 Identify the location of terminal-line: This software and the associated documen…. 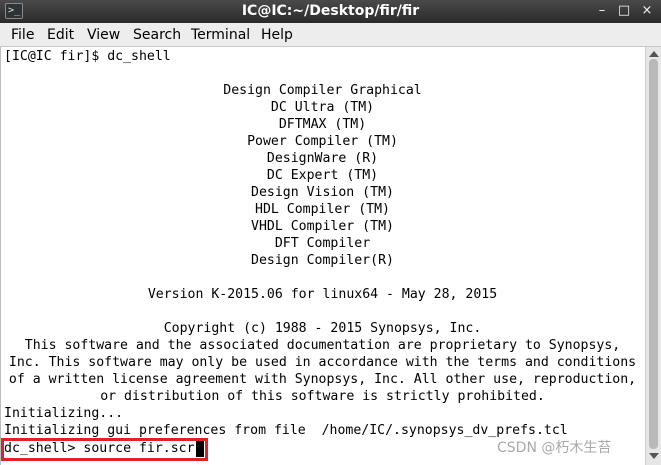
(322, 345).